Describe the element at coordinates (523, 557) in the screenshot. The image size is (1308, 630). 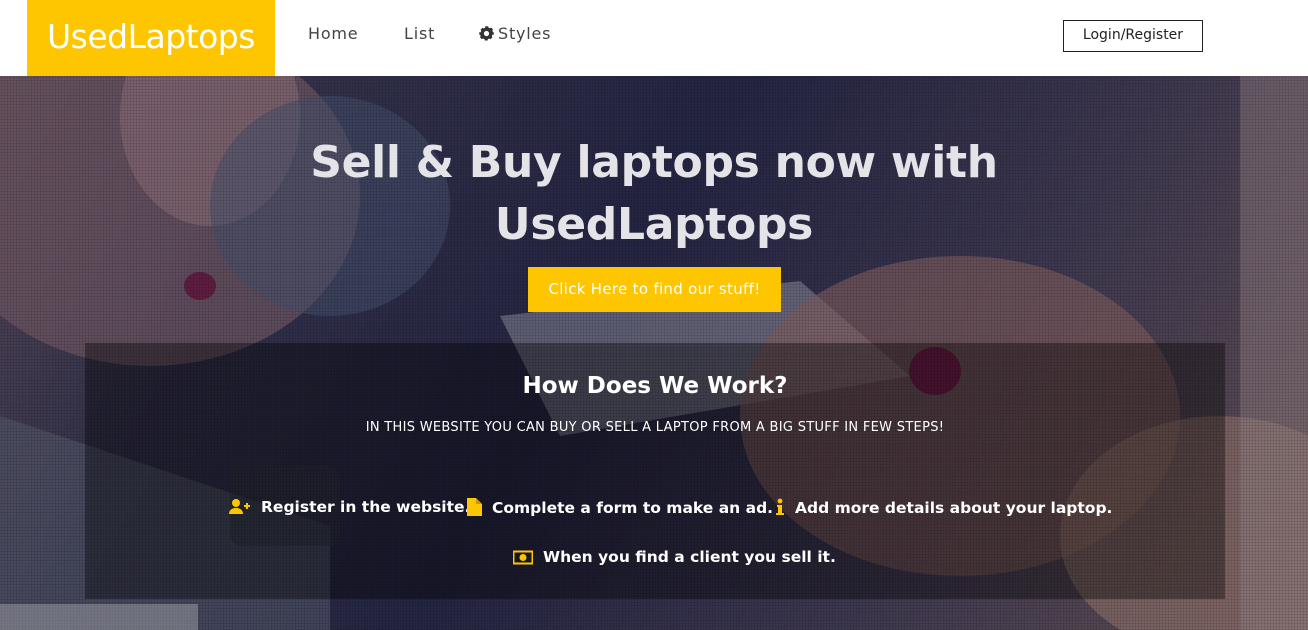
I see `money-icon` at that location.